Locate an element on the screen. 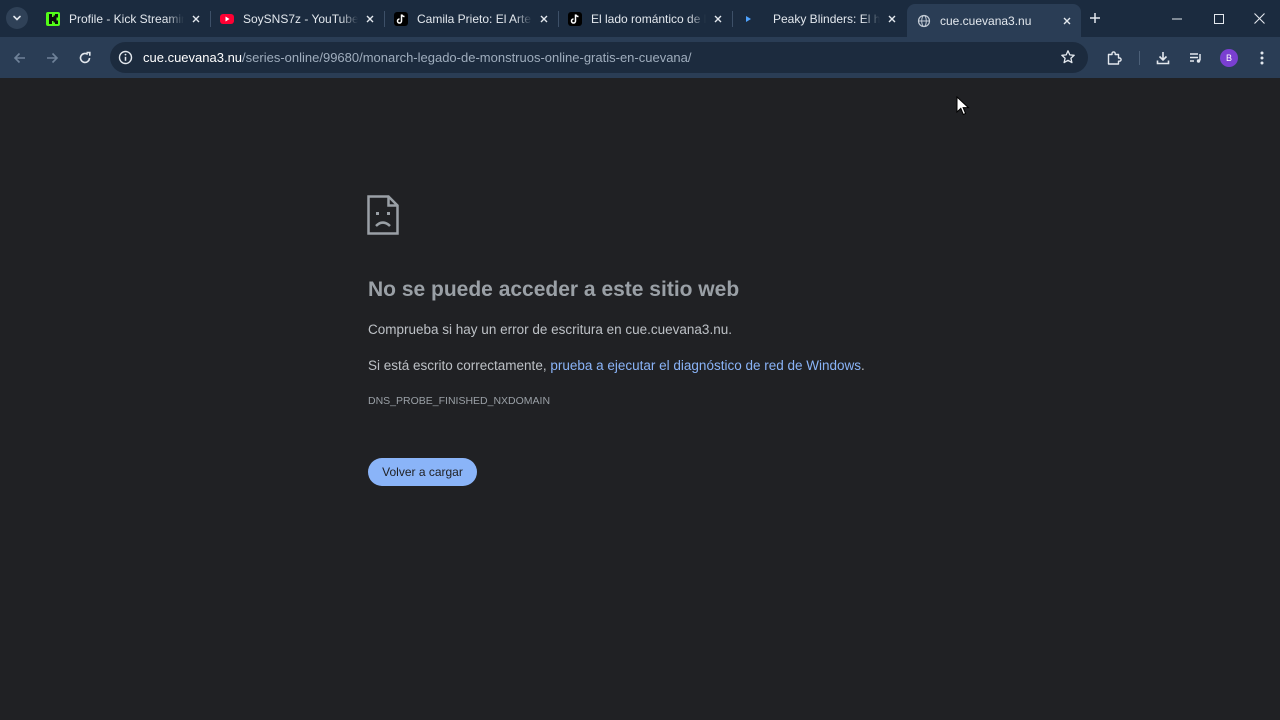 This screenshot has width=1280, height=720. back-arrow-icon is located at coordinates (19, 58).